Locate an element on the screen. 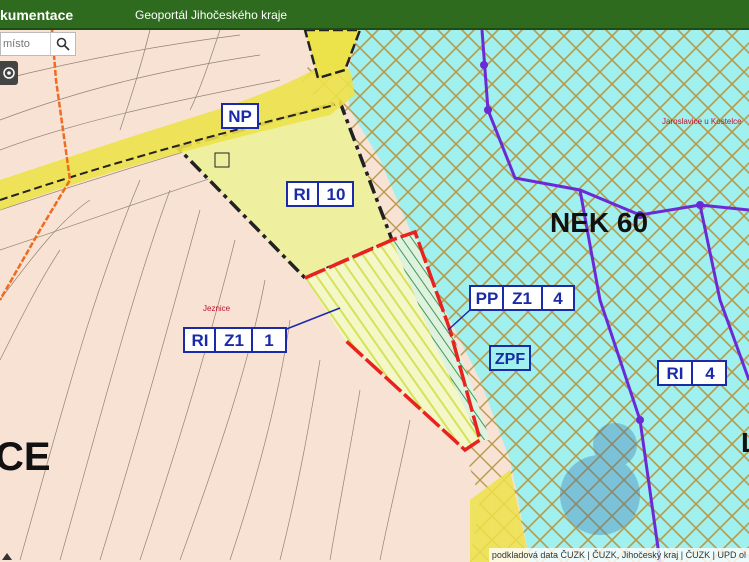 The image size is (749, 562). search-button is located at coordinates (62, 44).